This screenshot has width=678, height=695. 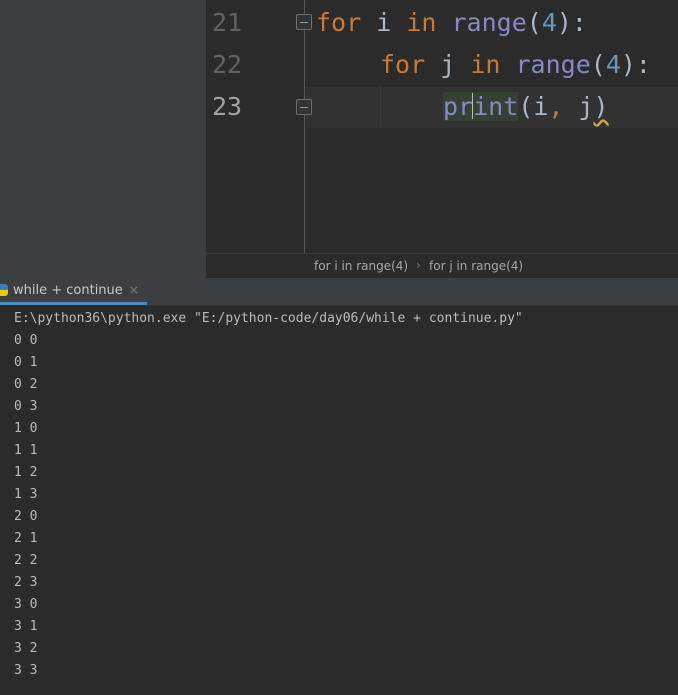 What do you see at coordinates (304, 126) in the screenshot?
I see `gutter-separator` at bounding box center [304, 126].